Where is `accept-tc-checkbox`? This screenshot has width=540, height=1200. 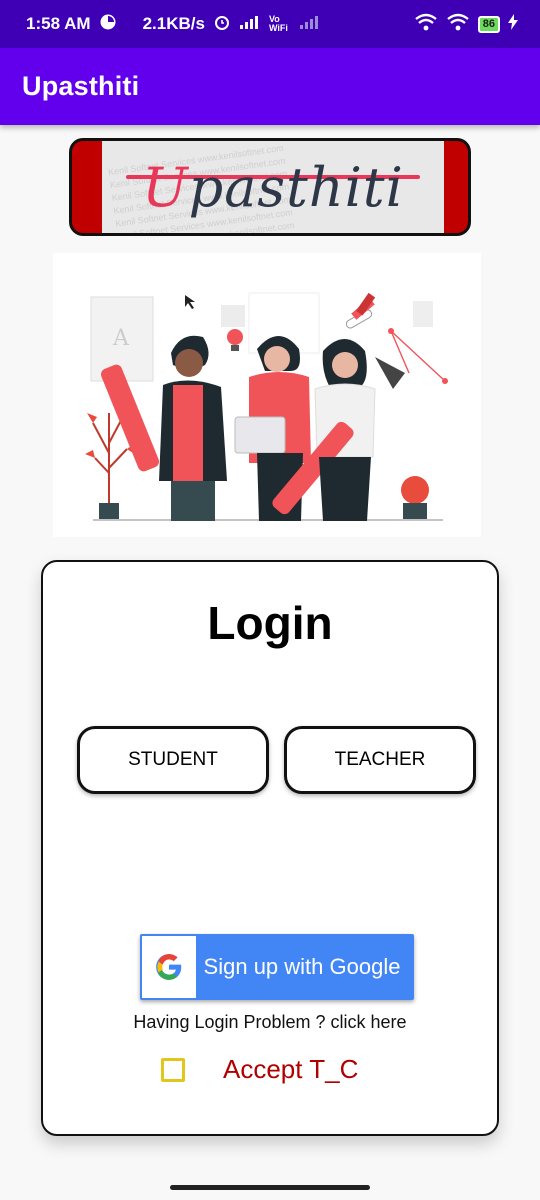 accept-tc-checkbox is located at coordinates (173, 1069).